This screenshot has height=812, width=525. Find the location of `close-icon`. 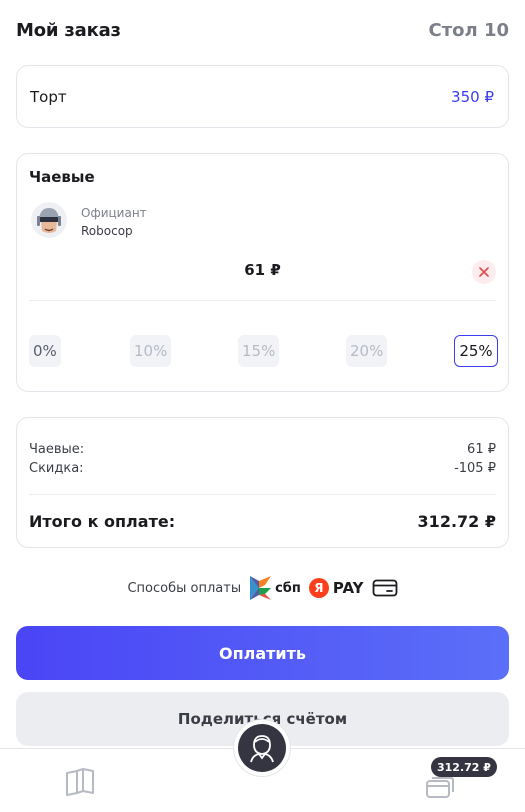

close-icon is located at coordinates (484, 272).